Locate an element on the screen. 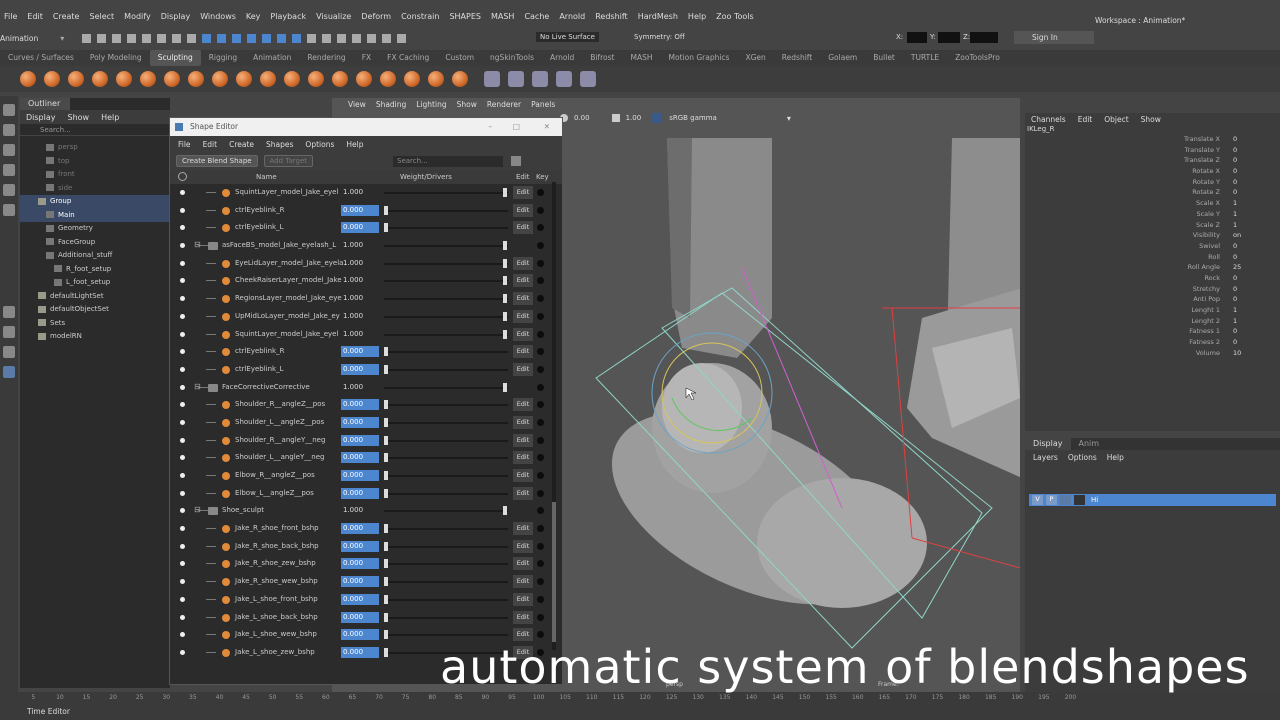  paint-select-icon is located at coordinates (9, 150).